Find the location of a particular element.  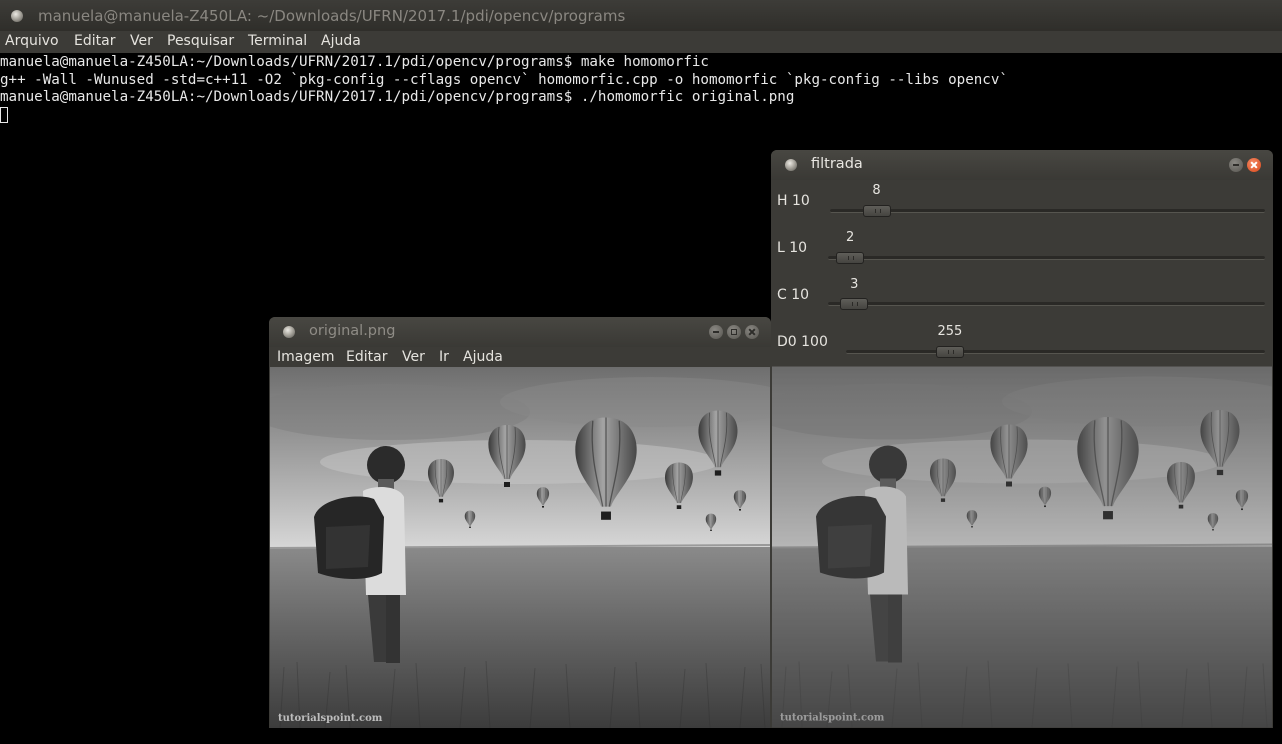

trackbar-handle-h is located at coordinates (876, 211).